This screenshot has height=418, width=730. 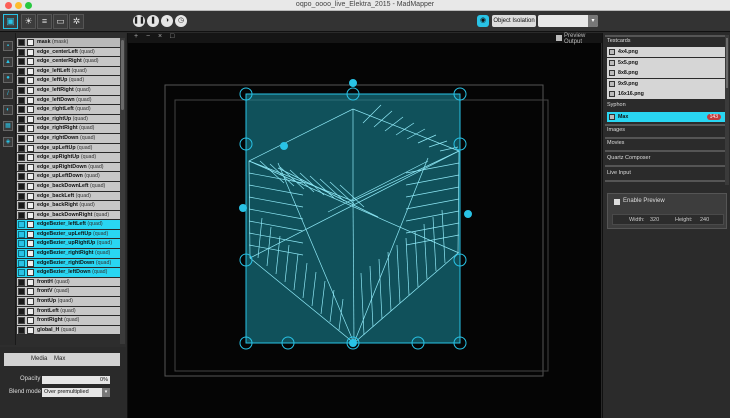 What do you see at coordinates (68, 90) in the screenshot?
I see `layer-row: edge_leftRight (quad)` at bounding box center [68, 90].